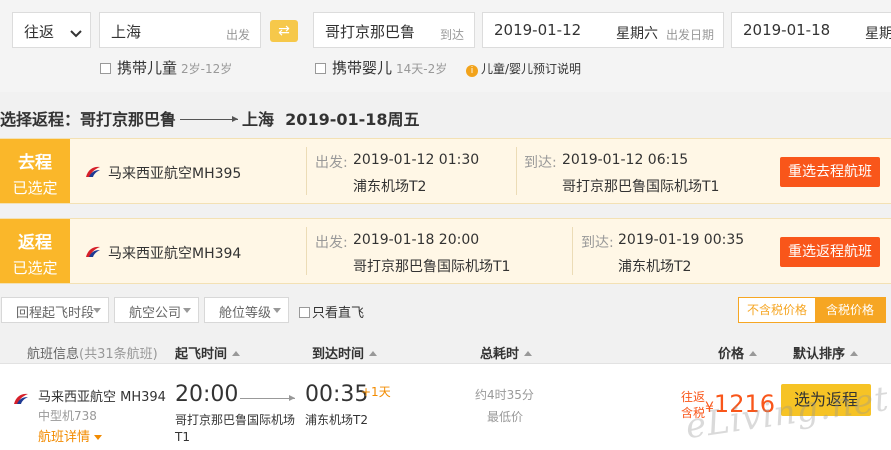 The image size is (891, 450). I want to click on depart-terminal: T1, so click(182, 437).